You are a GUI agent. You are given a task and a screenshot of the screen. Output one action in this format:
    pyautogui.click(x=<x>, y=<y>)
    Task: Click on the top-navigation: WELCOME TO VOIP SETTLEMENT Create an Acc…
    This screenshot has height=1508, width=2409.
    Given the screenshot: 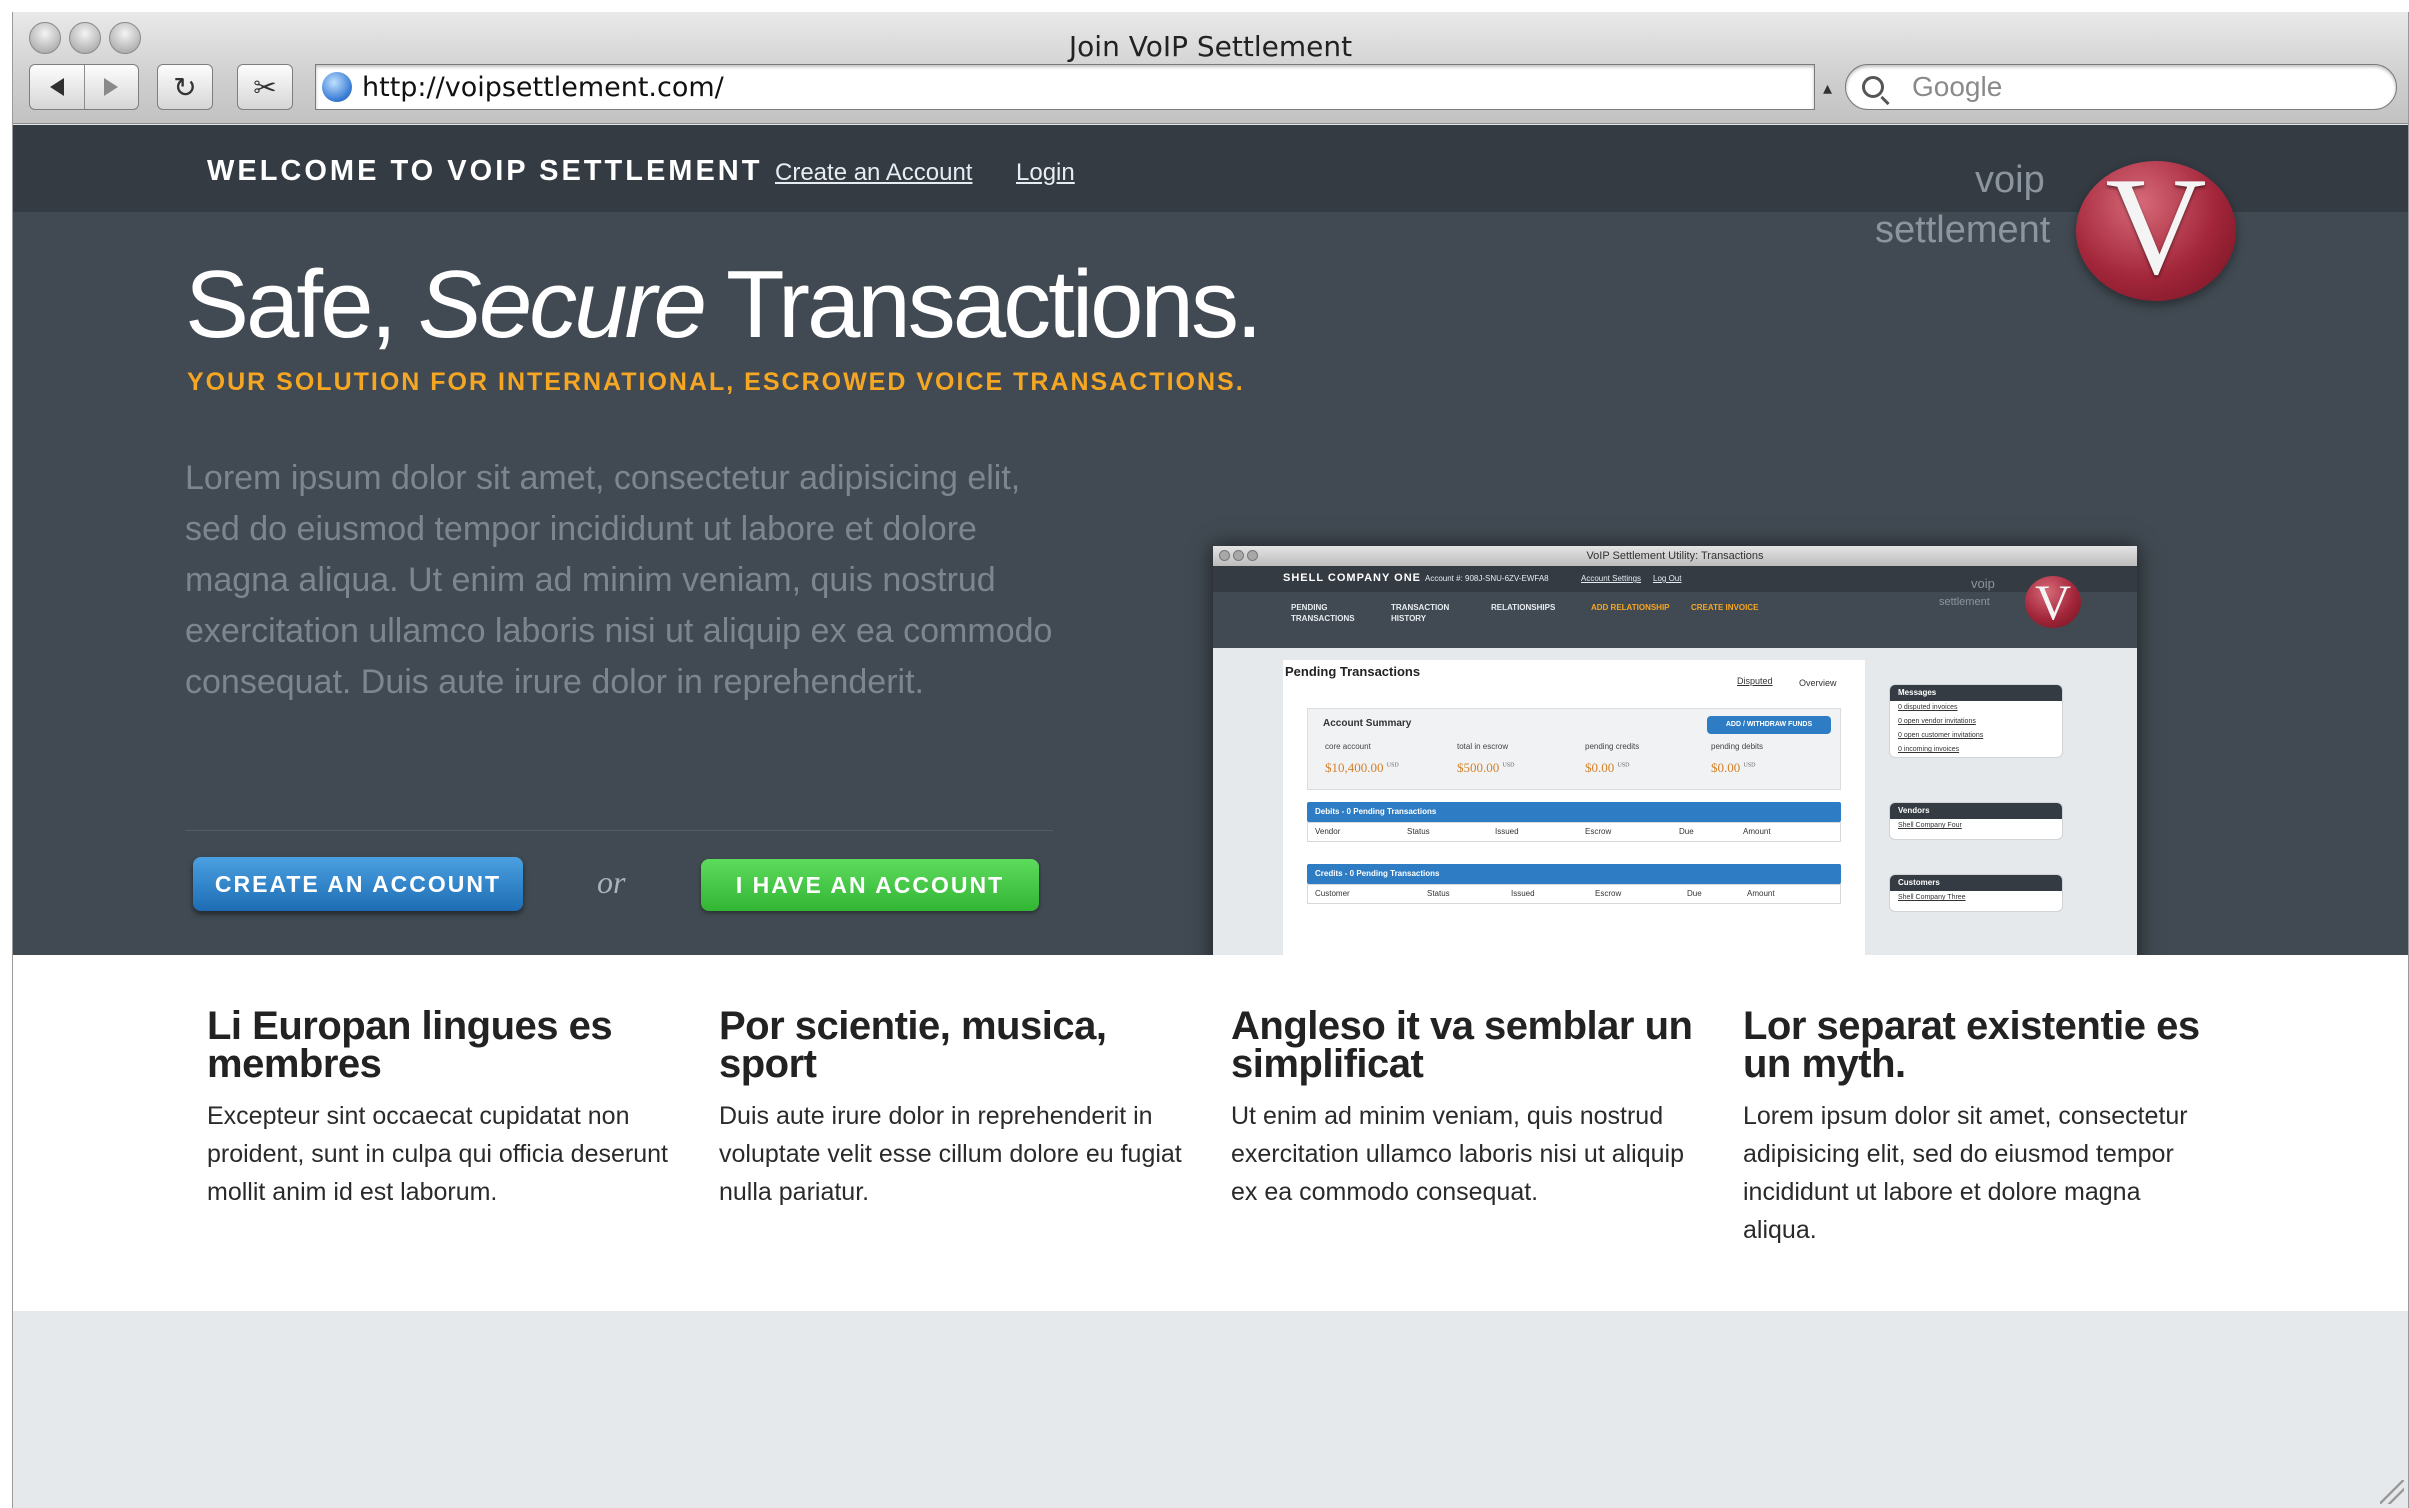 What is the action you would take?
    pyautogui.click(x=1210, y=168)
    